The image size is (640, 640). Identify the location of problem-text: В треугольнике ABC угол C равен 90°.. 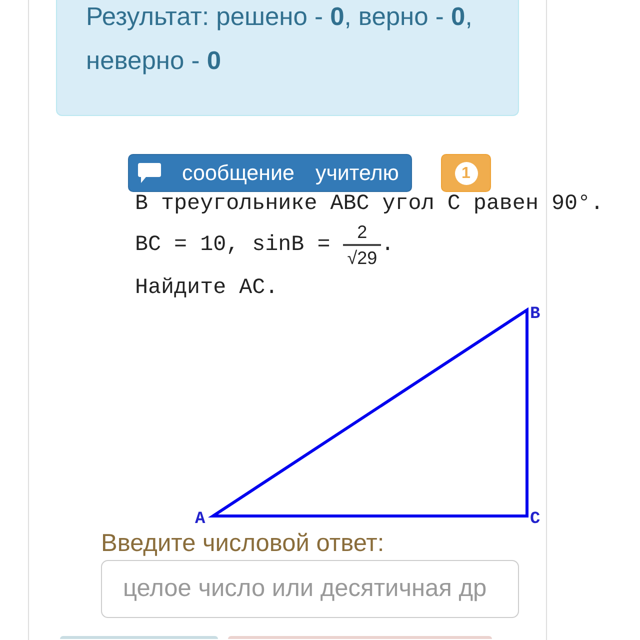
(369, 204).